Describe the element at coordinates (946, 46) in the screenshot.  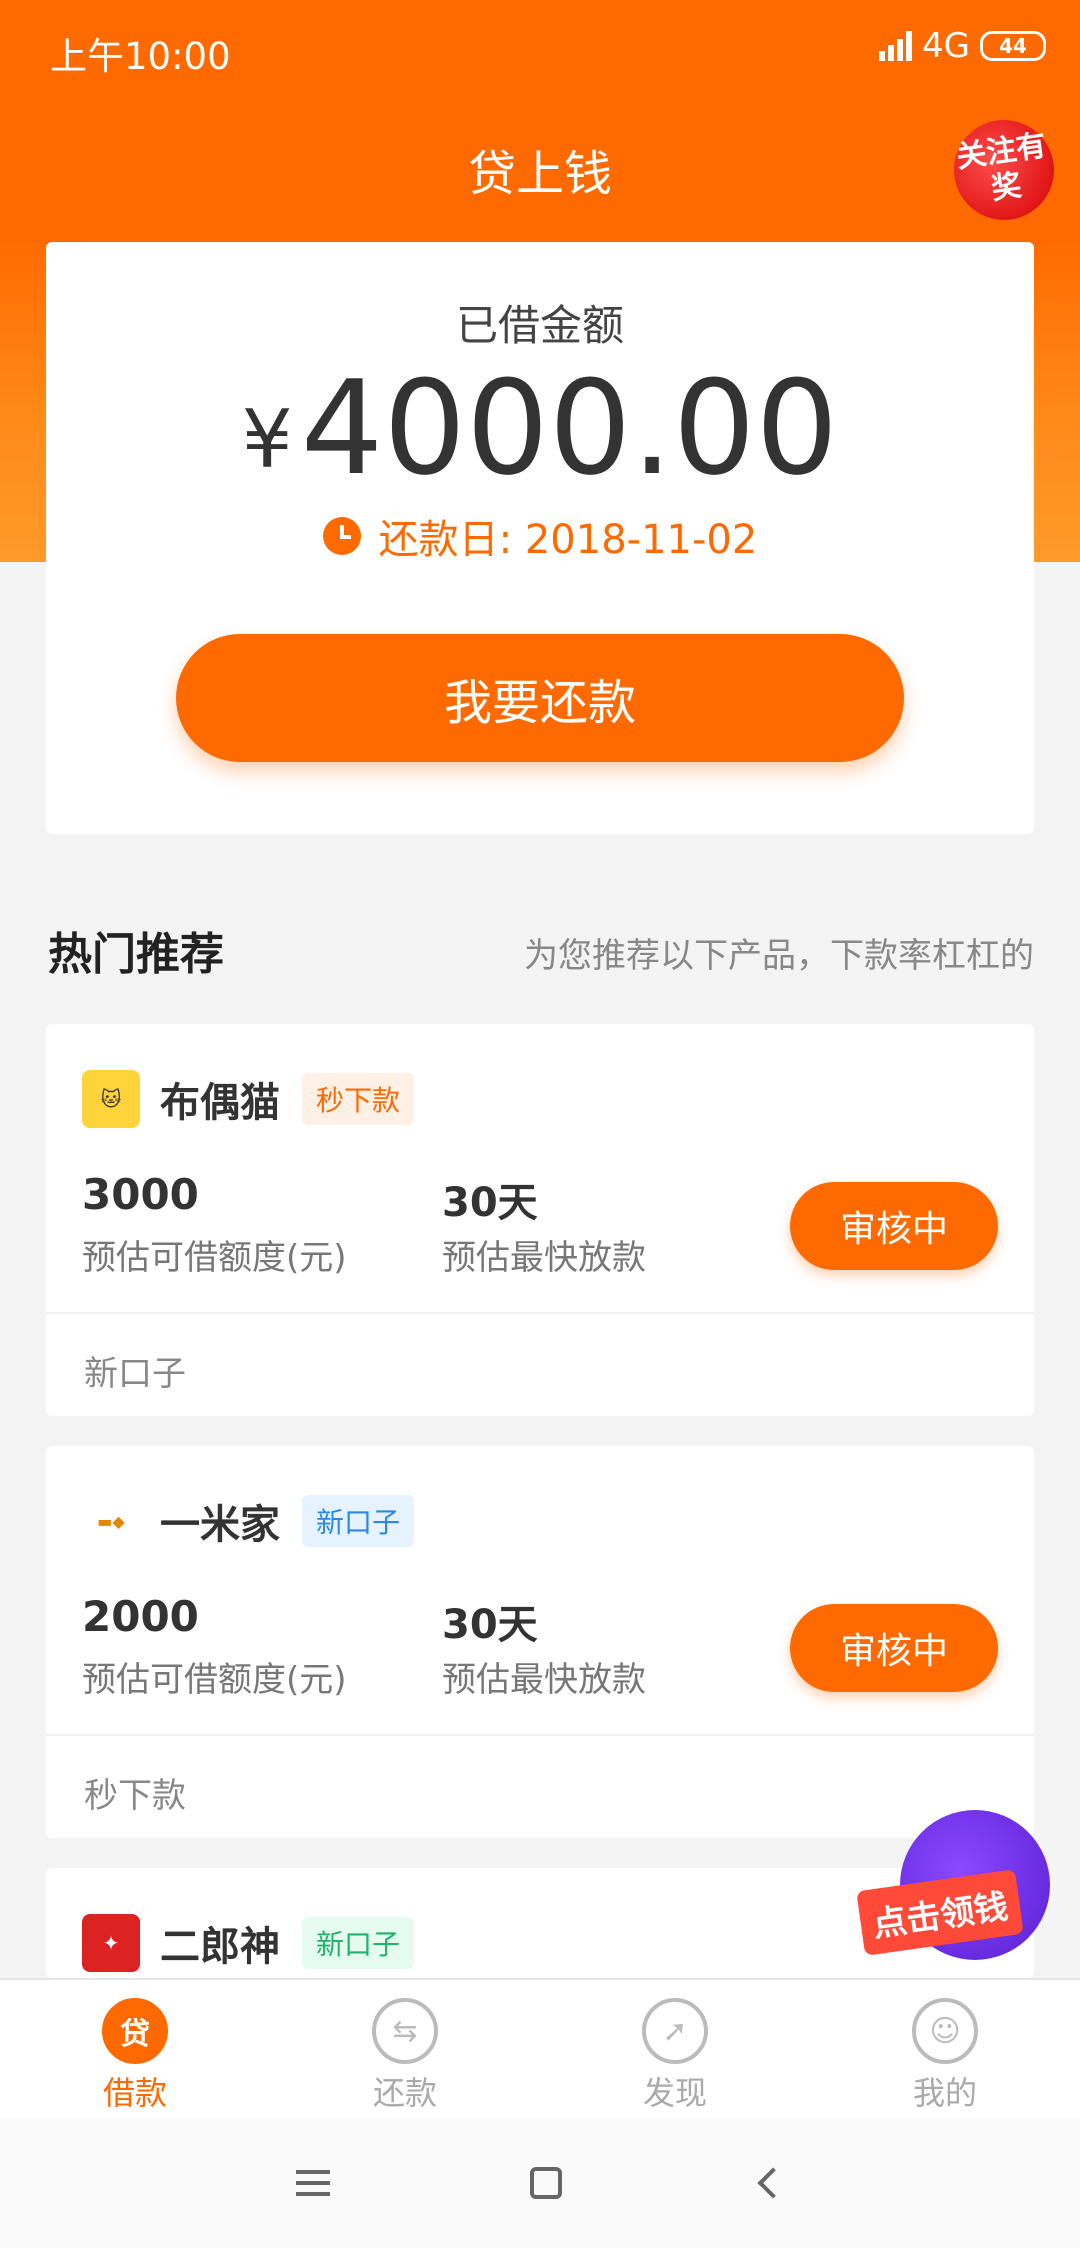
I see `network-type: 4G` at that location.